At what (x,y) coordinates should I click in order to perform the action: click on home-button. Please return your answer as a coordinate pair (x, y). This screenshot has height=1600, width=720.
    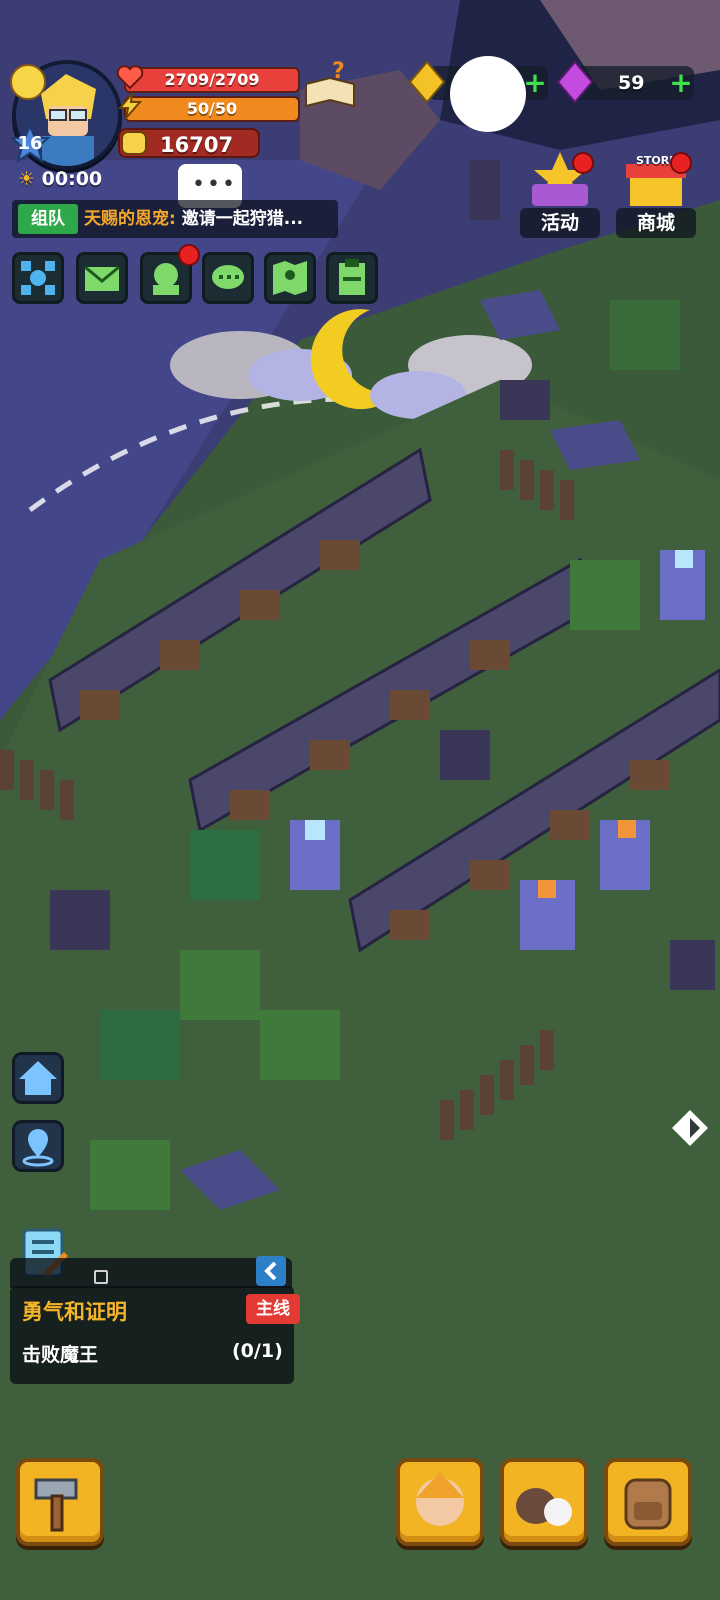
    Looking at the image, I should click on (38, 1078).